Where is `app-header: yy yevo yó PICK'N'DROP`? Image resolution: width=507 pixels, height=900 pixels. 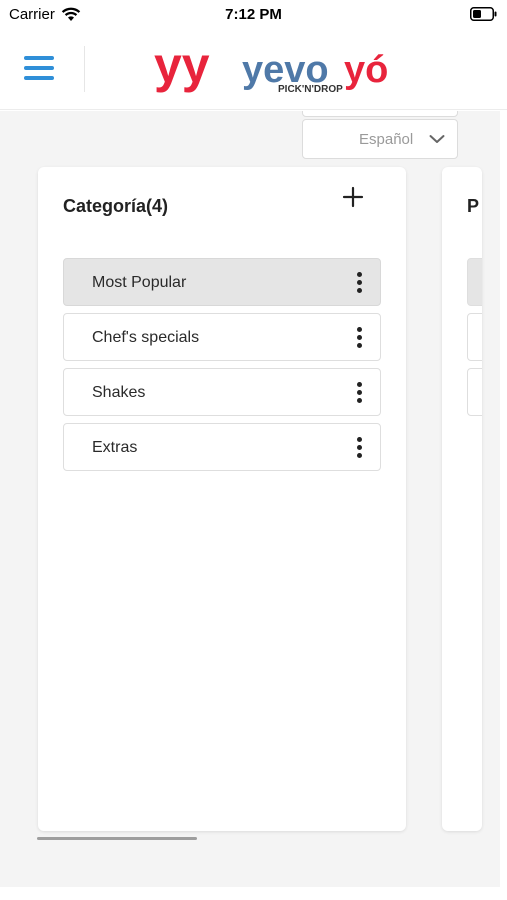
app-header: yy yevo yó PICK'N'DROP is located at coordinates (253, 69).